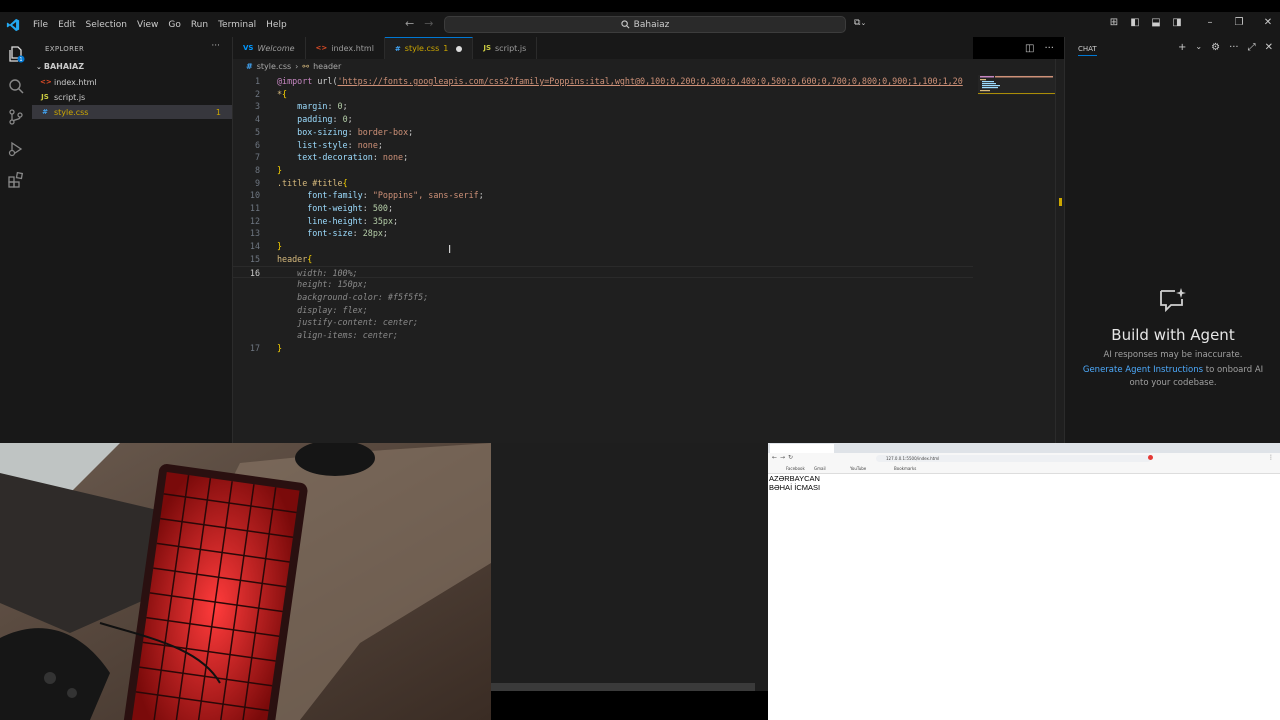 Image resolution: width=1280 pixels, height=720 pixels. What do you see at coordinates (795, 468) in the screenshot?
I see `bookmark-item: Facebook` at bounding box center [795, 468].